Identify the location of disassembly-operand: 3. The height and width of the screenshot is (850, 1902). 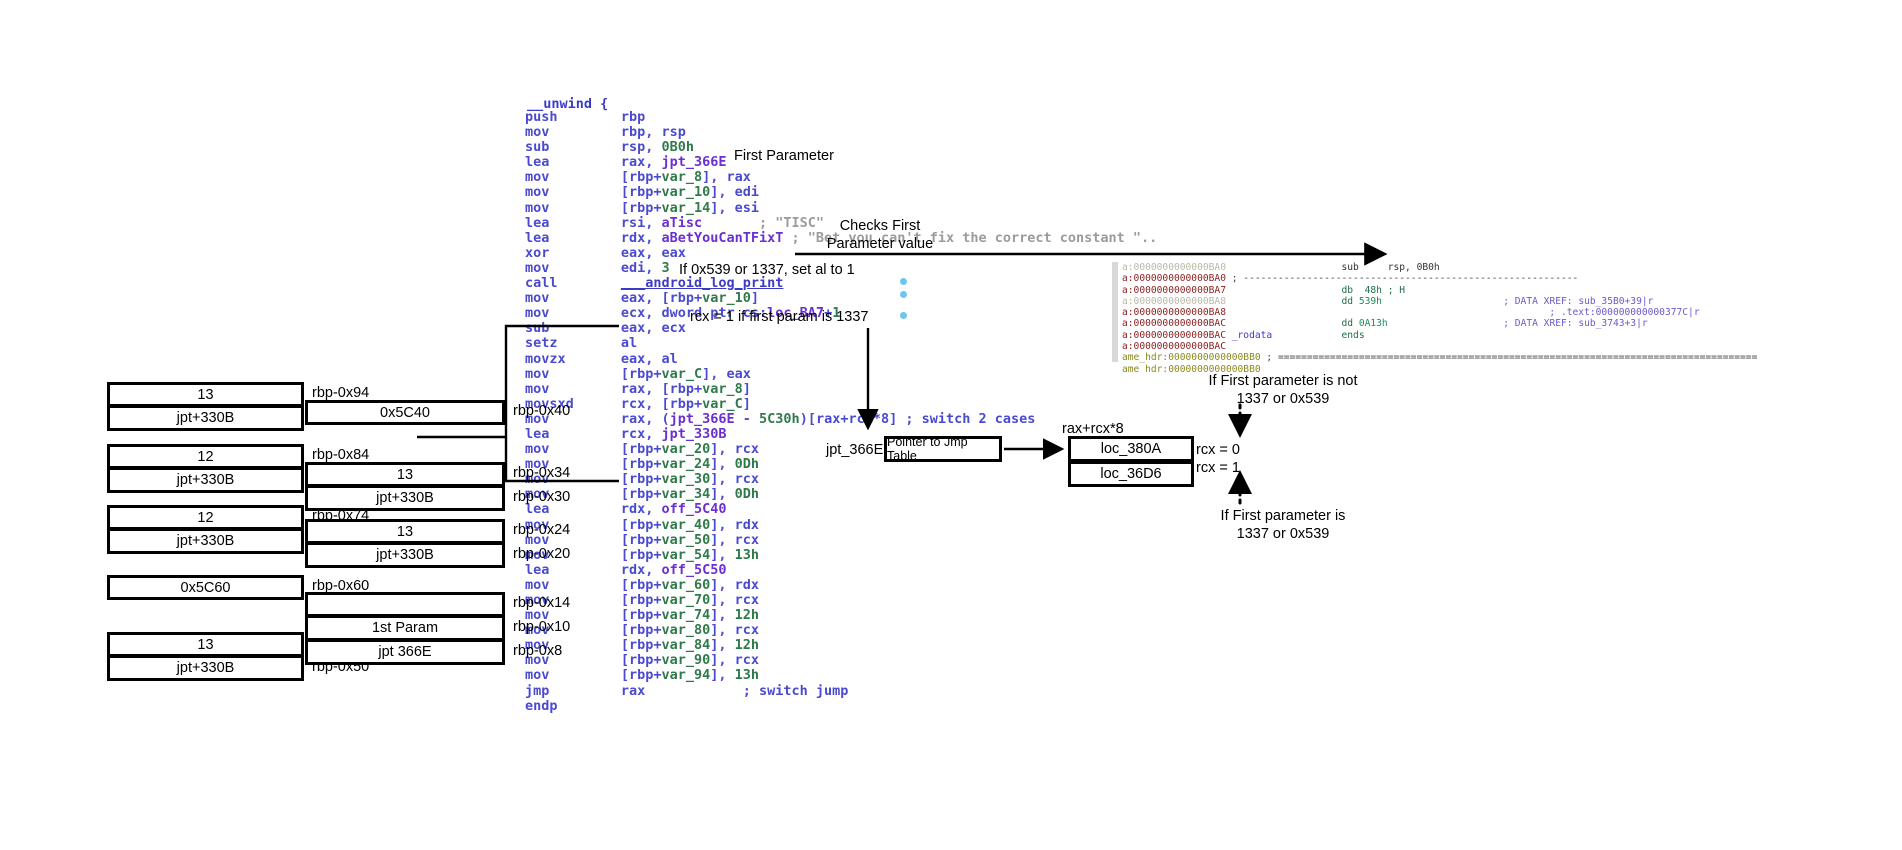
(665, 267).